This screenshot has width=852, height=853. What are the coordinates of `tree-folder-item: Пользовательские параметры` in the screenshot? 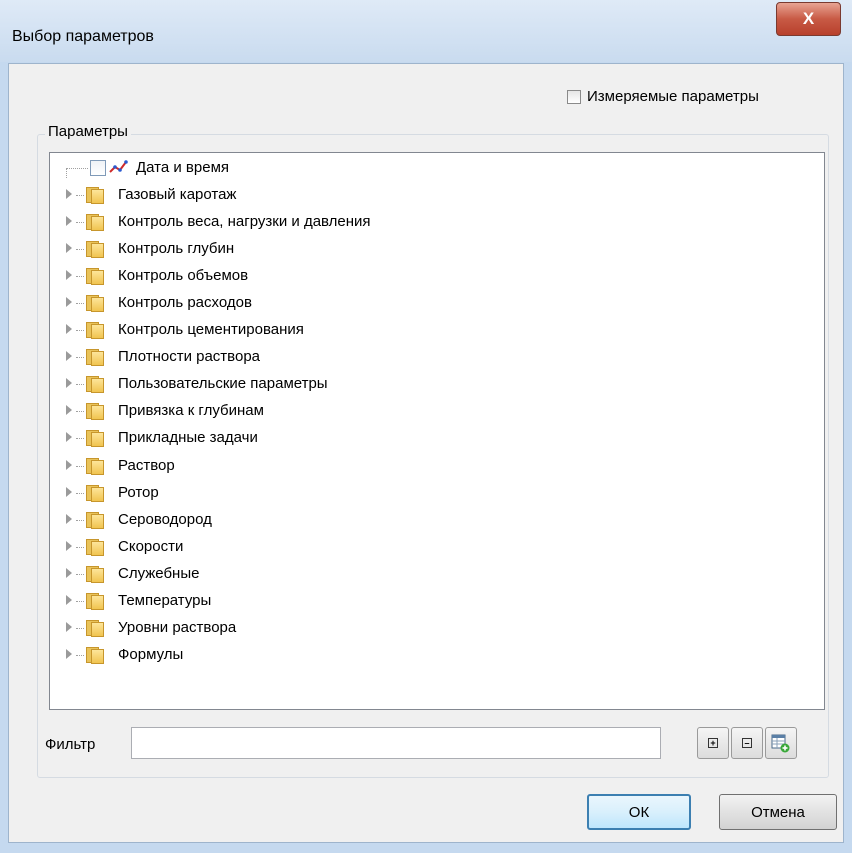 It's located at (350, 384).